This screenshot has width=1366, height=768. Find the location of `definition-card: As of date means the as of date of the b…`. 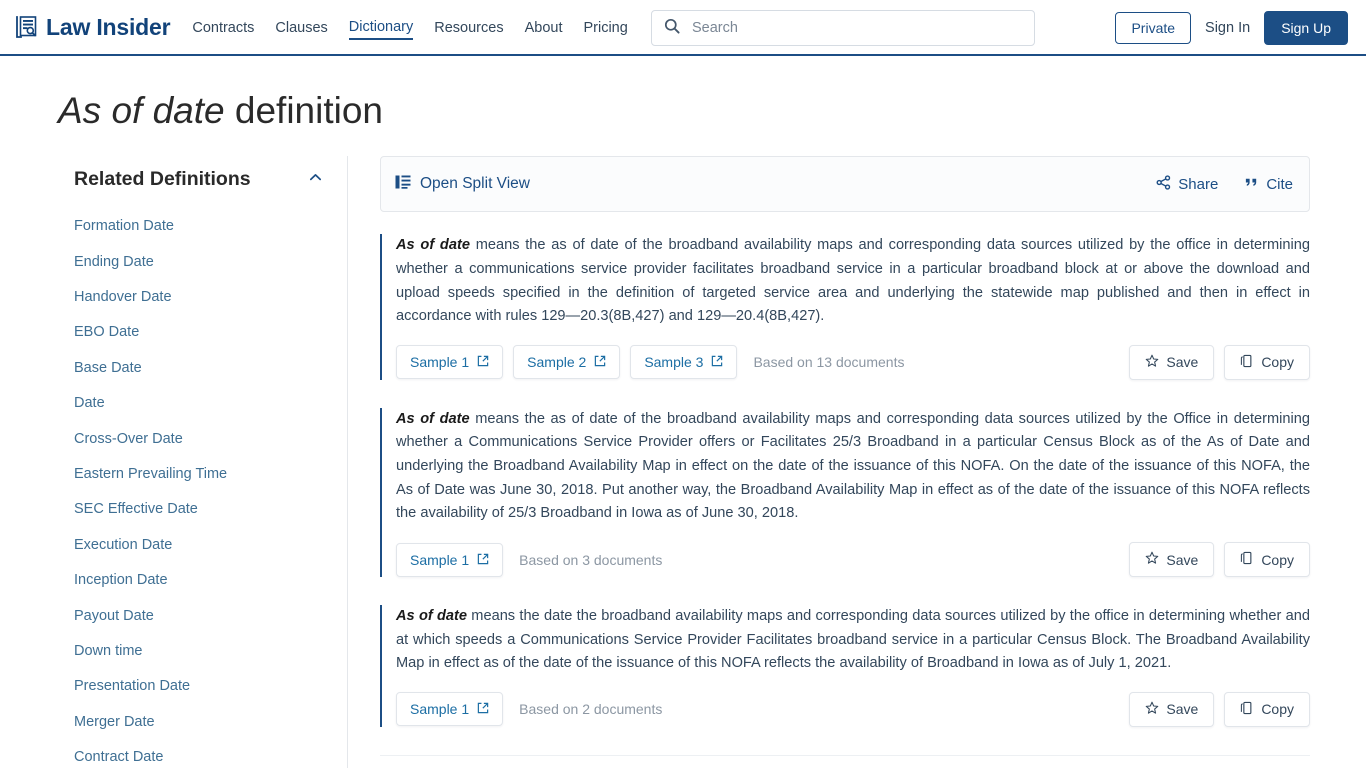

definition-card: As of date means the as of date of the b… is located at coordinates (845, 307).